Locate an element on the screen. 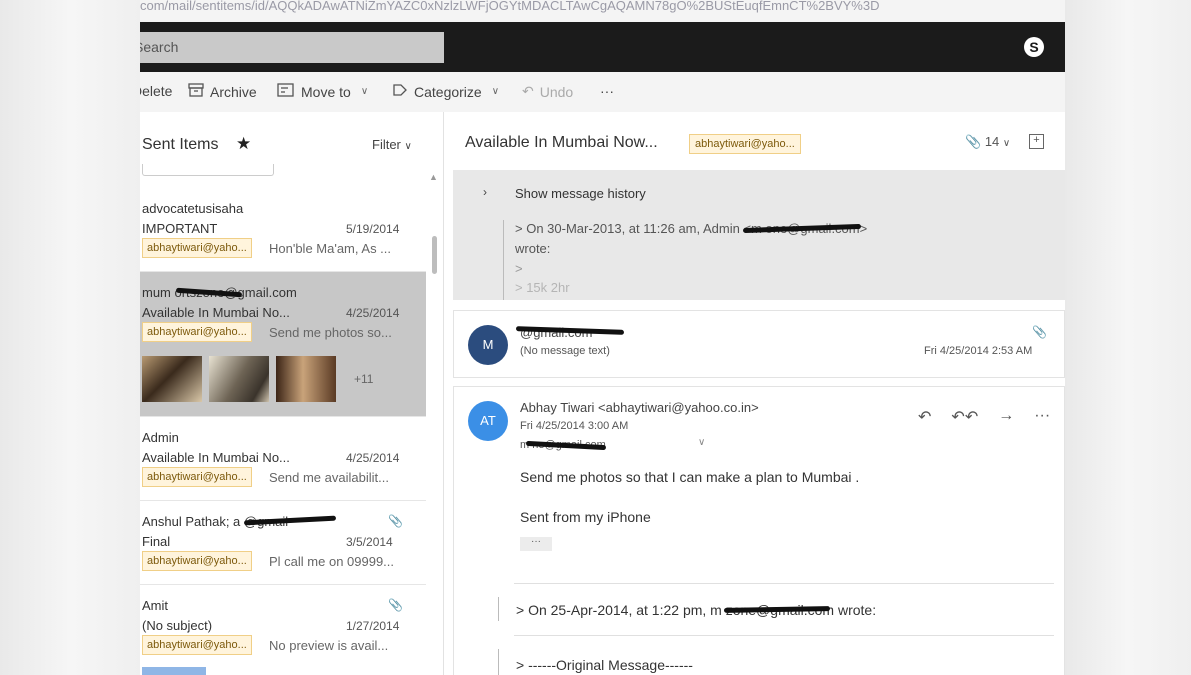  message-date: Fri 4/25/2014 3:00 AM is located at coordinates (574, 426).